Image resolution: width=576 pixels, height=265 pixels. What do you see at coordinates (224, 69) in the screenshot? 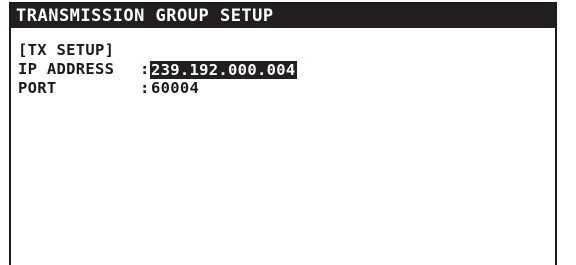
I see `ip-address-field: 239.192.000.004` at bounding box center [224, 69].